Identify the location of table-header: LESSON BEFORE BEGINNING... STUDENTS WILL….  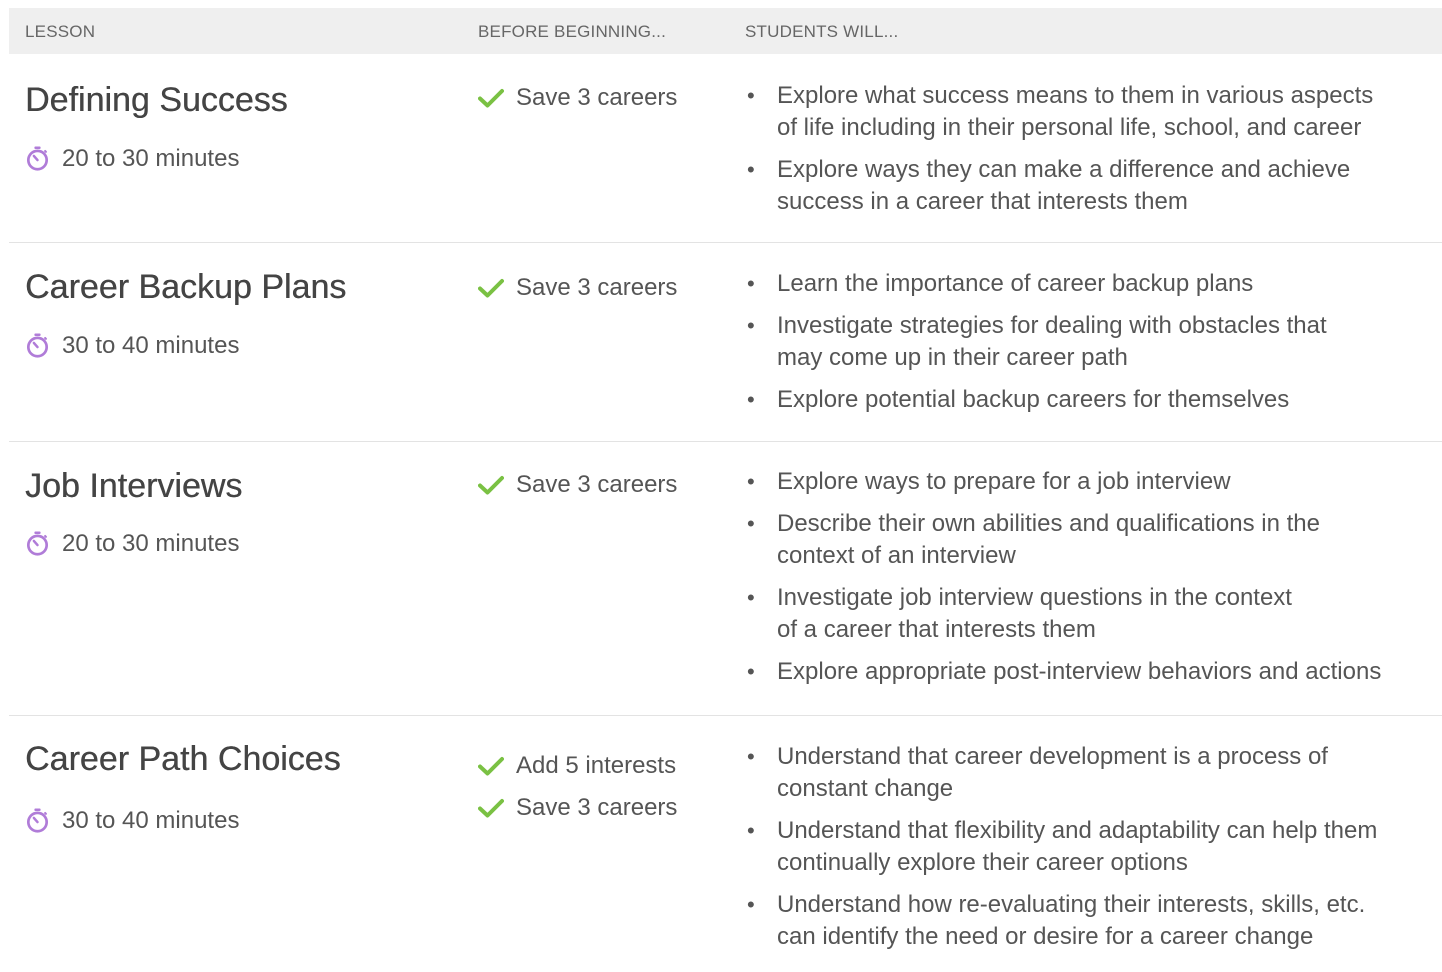
(725, 31).